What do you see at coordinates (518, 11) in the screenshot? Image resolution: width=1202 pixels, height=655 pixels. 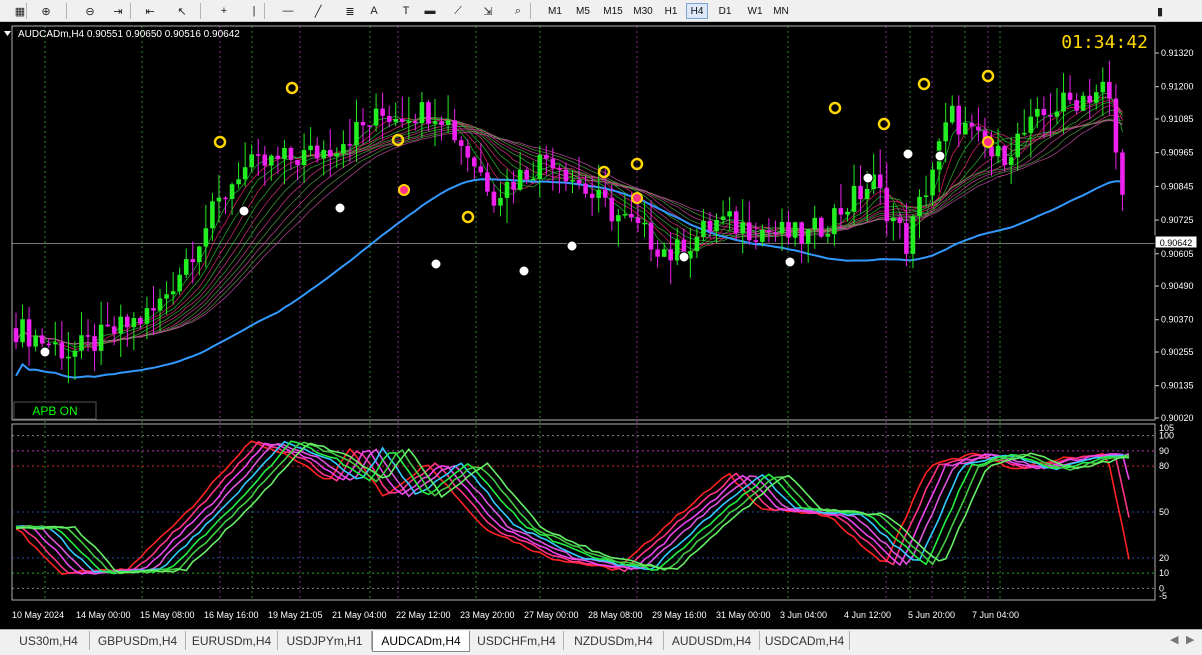 I see `search-icon: ⌕` at bounding box center [518, 11].